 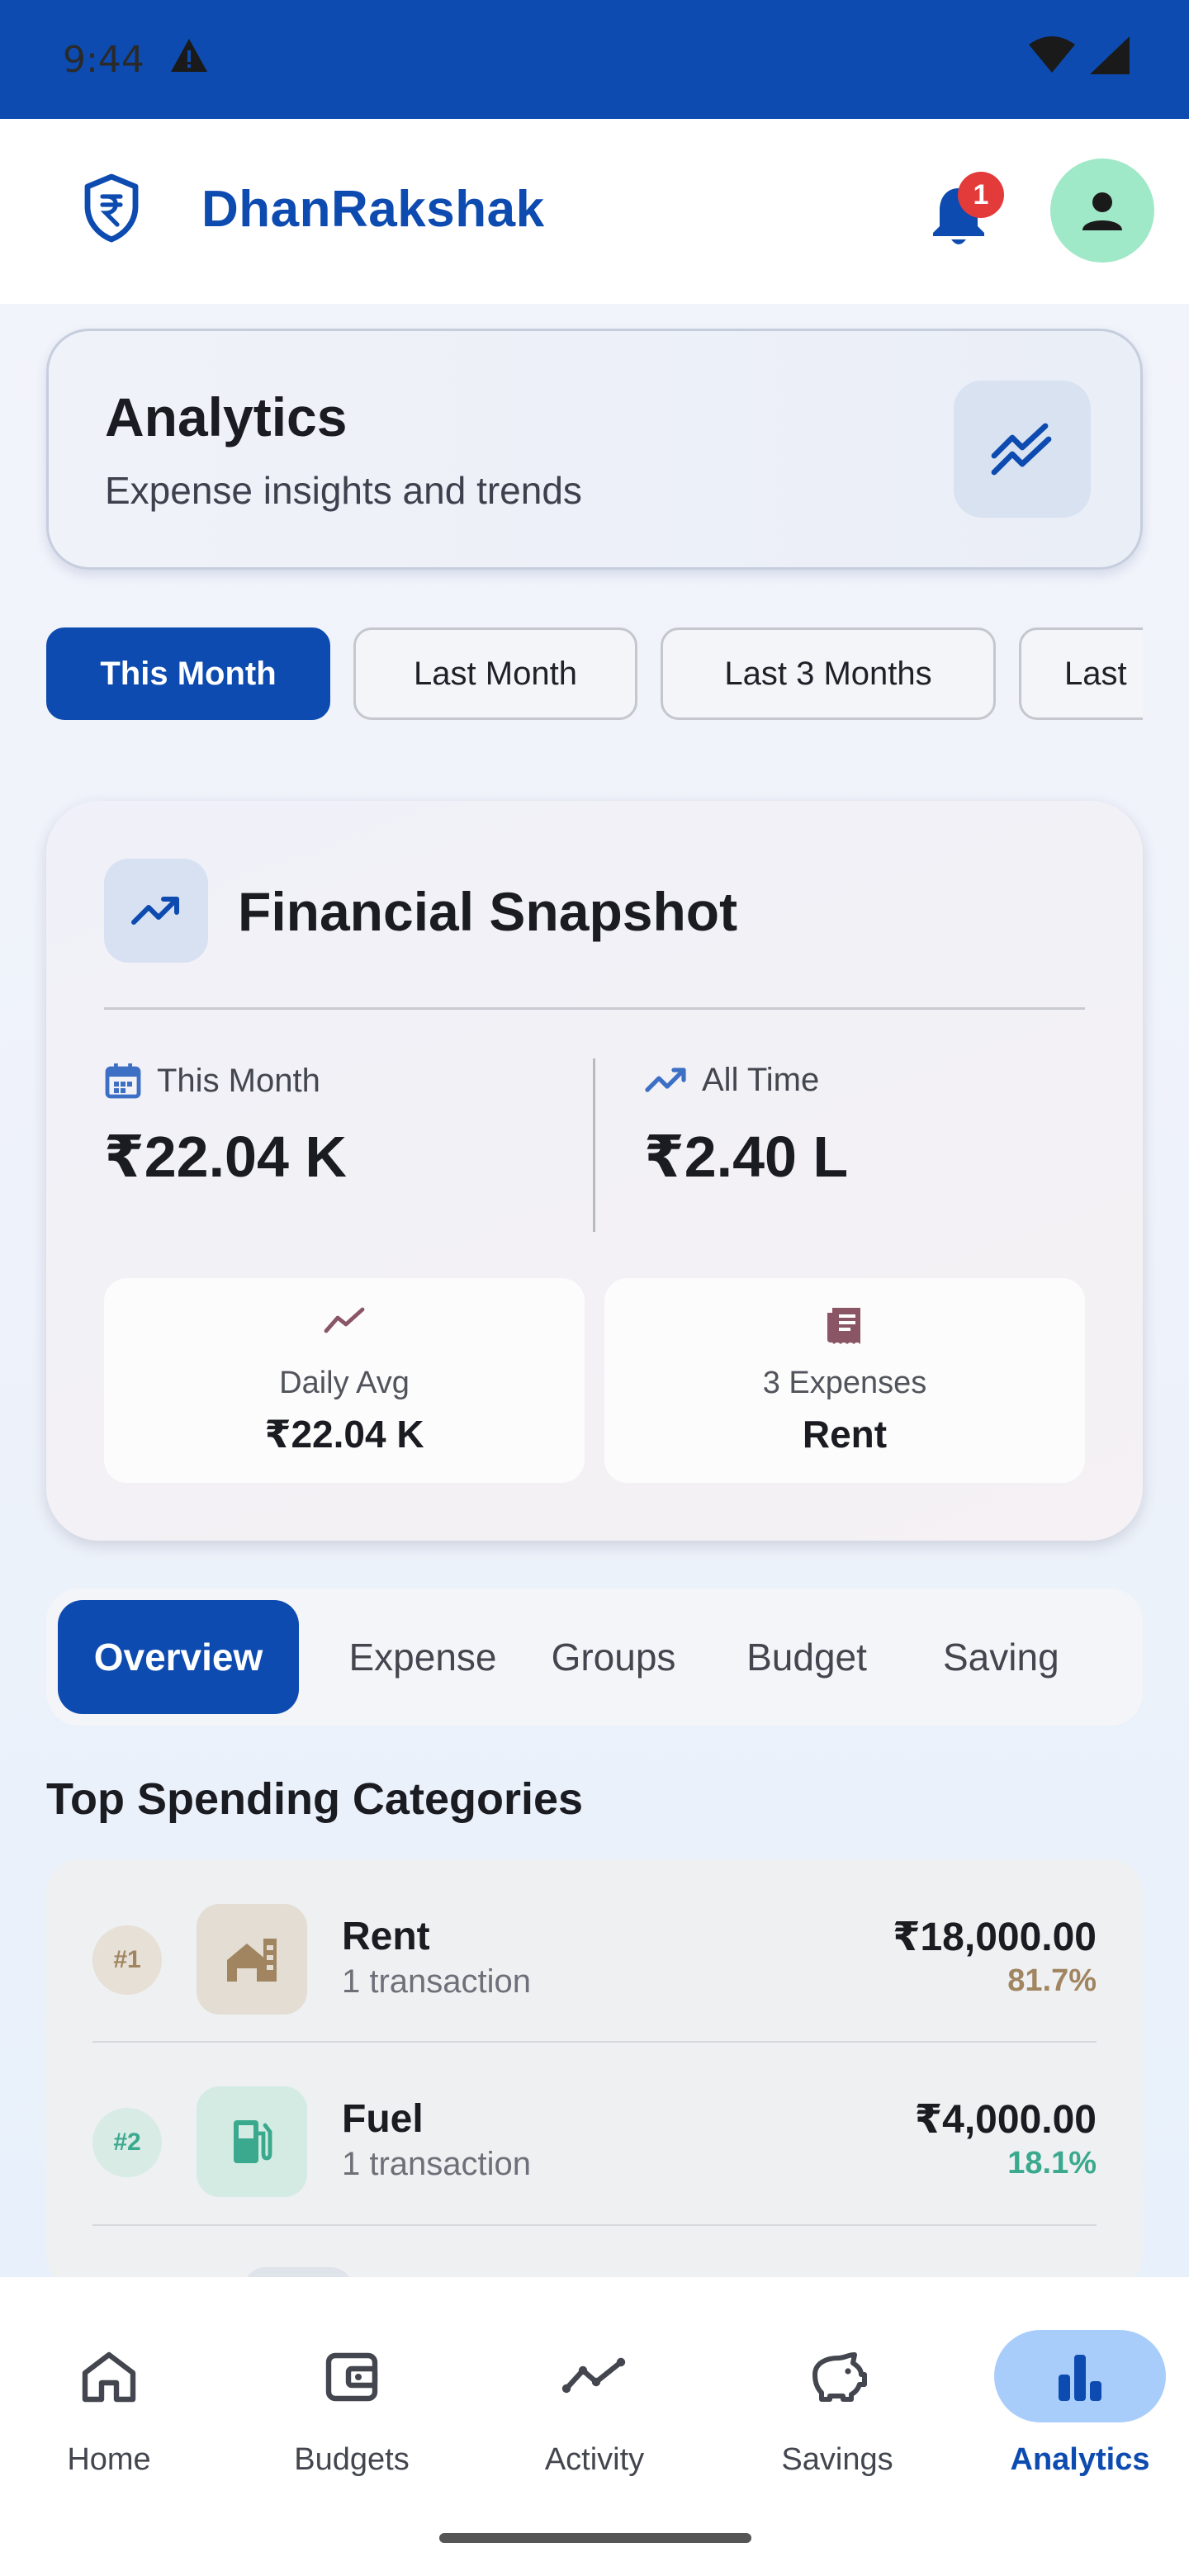 I want to click on tab-budget: Budget, so click(x=806, y=1657).